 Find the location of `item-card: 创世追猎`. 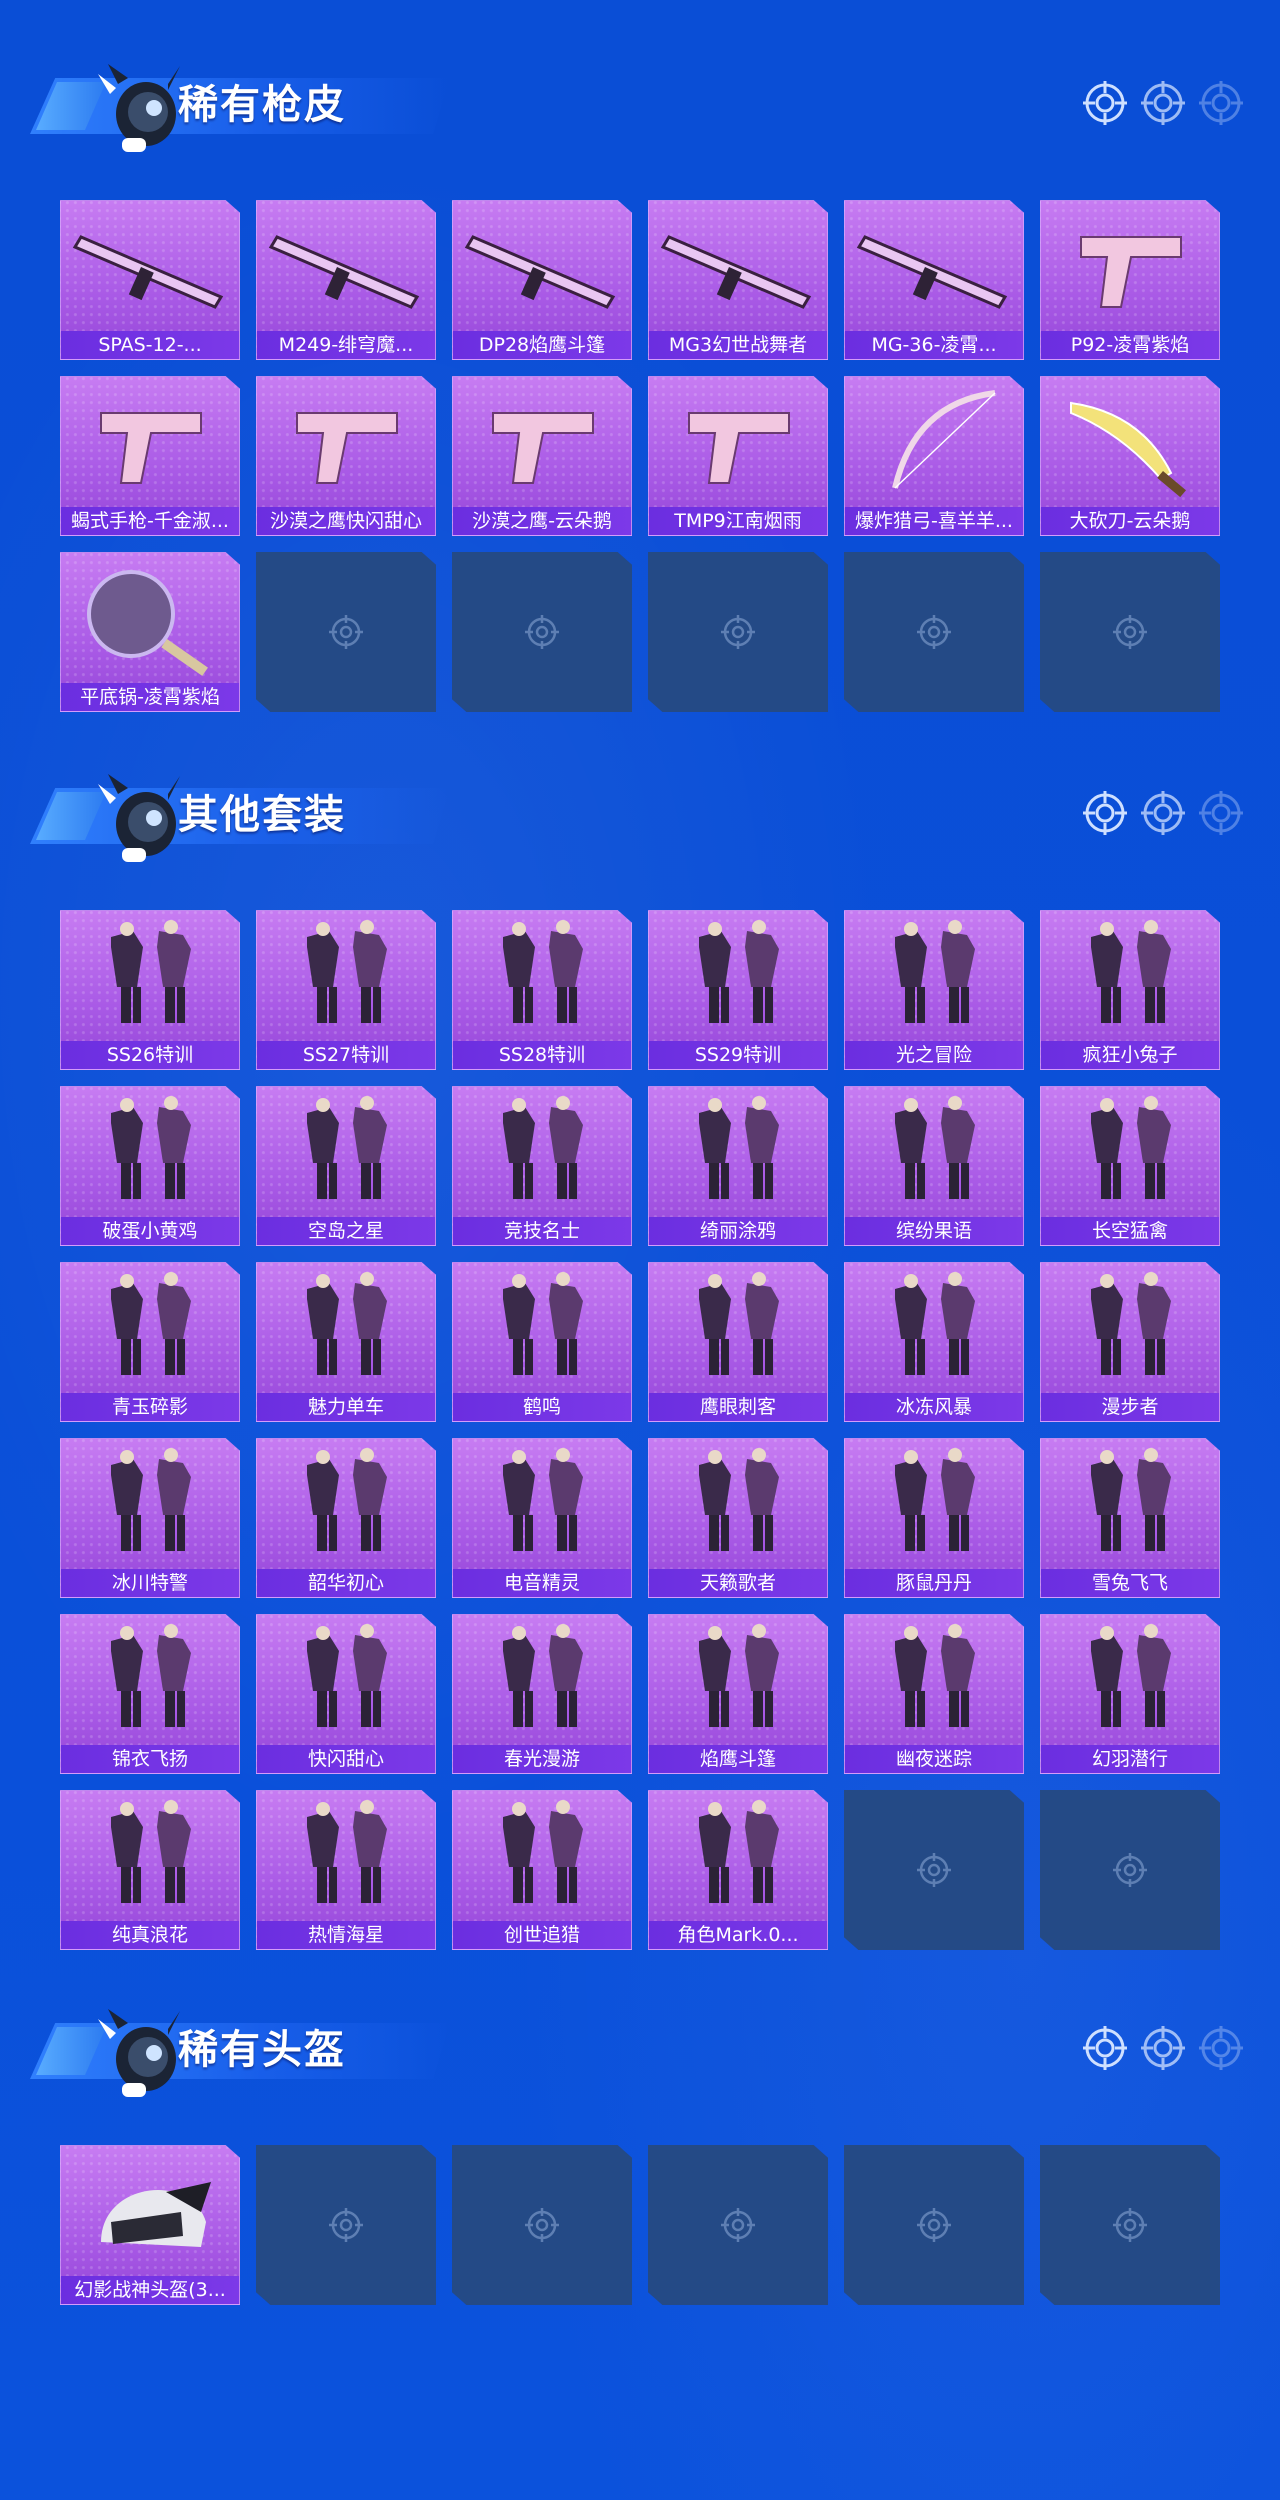

item-card: 创世追猎 is located at coordinates (542, 1870).